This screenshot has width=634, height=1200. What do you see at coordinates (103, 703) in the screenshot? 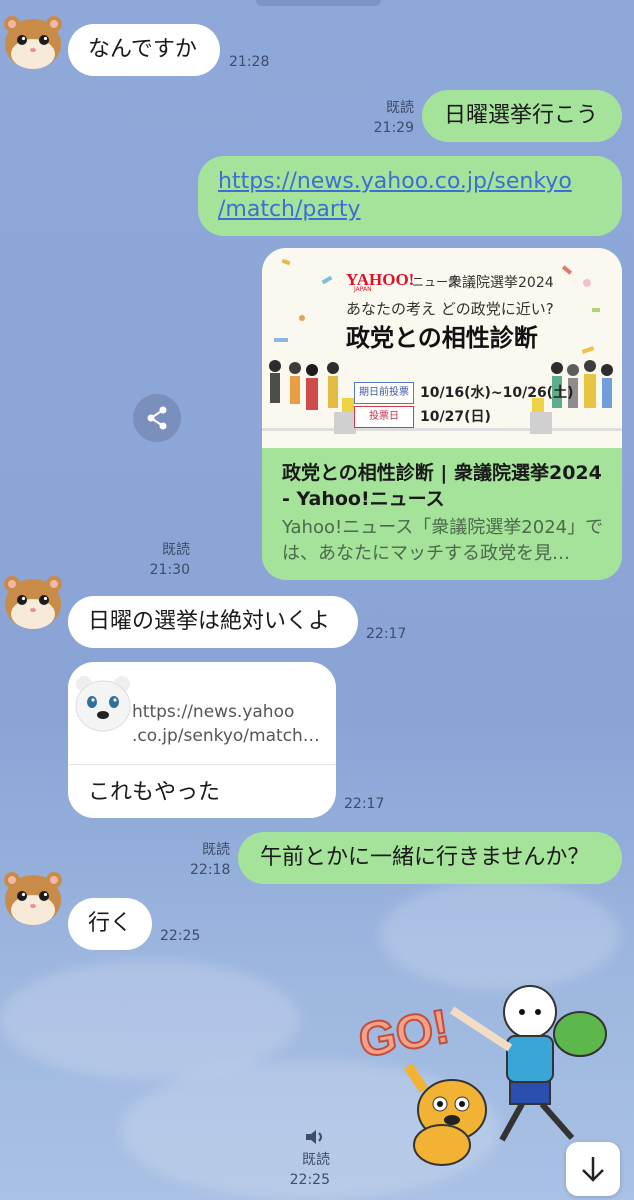
I see `polar-bear-avatar` at bounding box center [103, 703].